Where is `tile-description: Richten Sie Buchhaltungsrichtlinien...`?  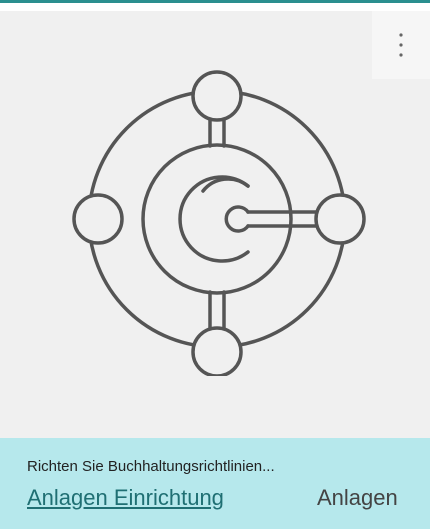 tile-description: Richten Sie Buchhaltungsrichtlinien... is located at coordinates (151, 466).